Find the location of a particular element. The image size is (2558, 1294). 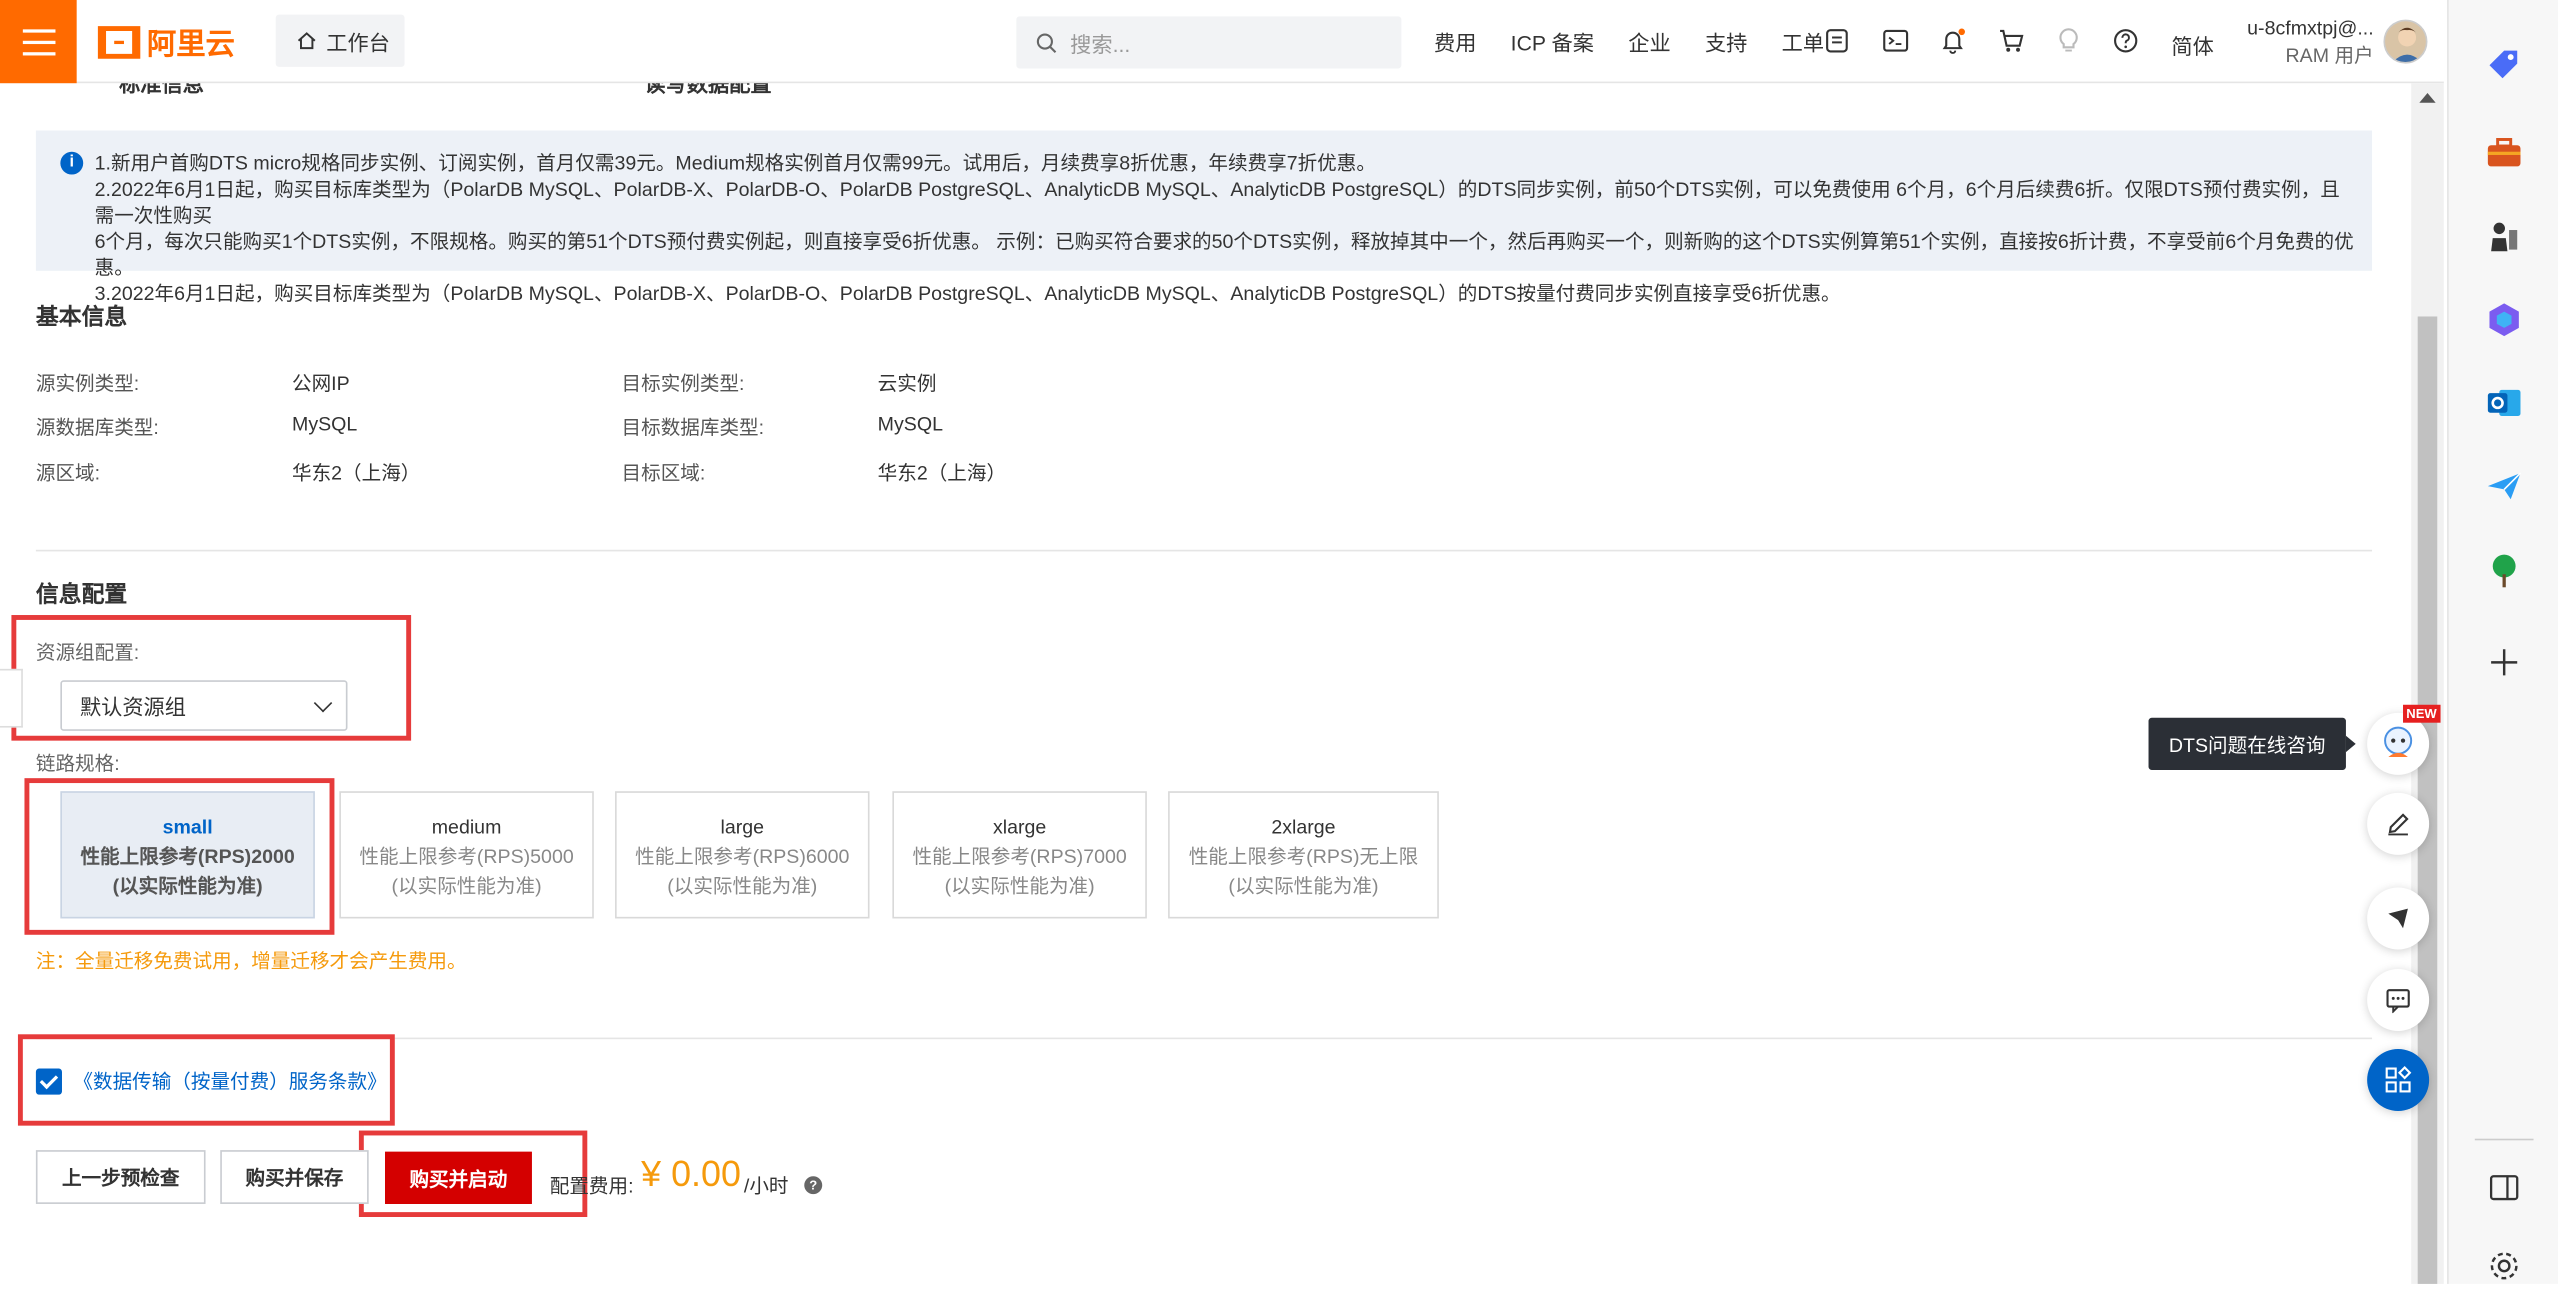

prev-precheck-button: 上一步预检查 is located at coordinates (120, 1177).